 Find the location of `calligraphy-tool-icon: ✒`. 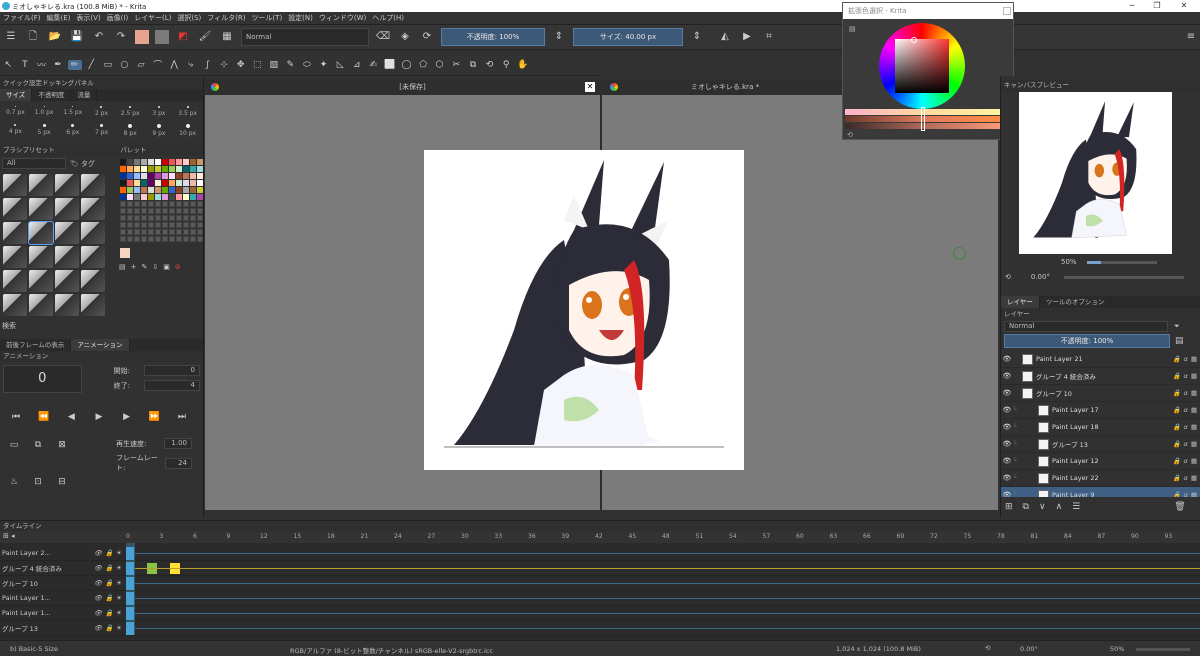

calligraphy-tool-icon: ✒ is located at coordinates (58, 65).